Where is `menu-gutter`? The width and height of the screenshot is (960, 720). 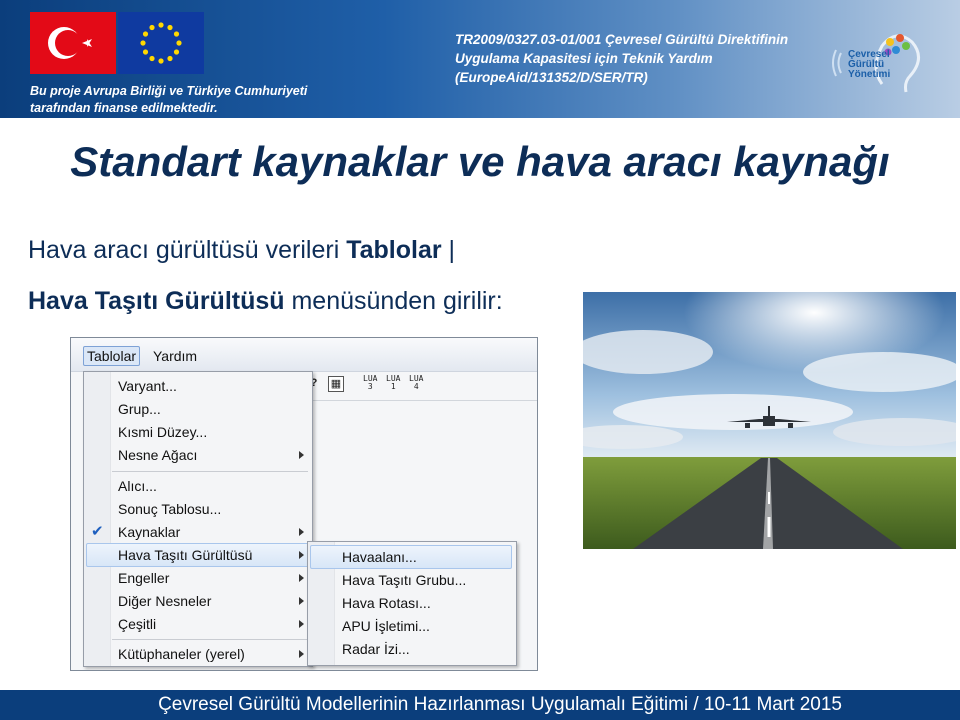
menu-gutter is located at coordinates (97, 519).